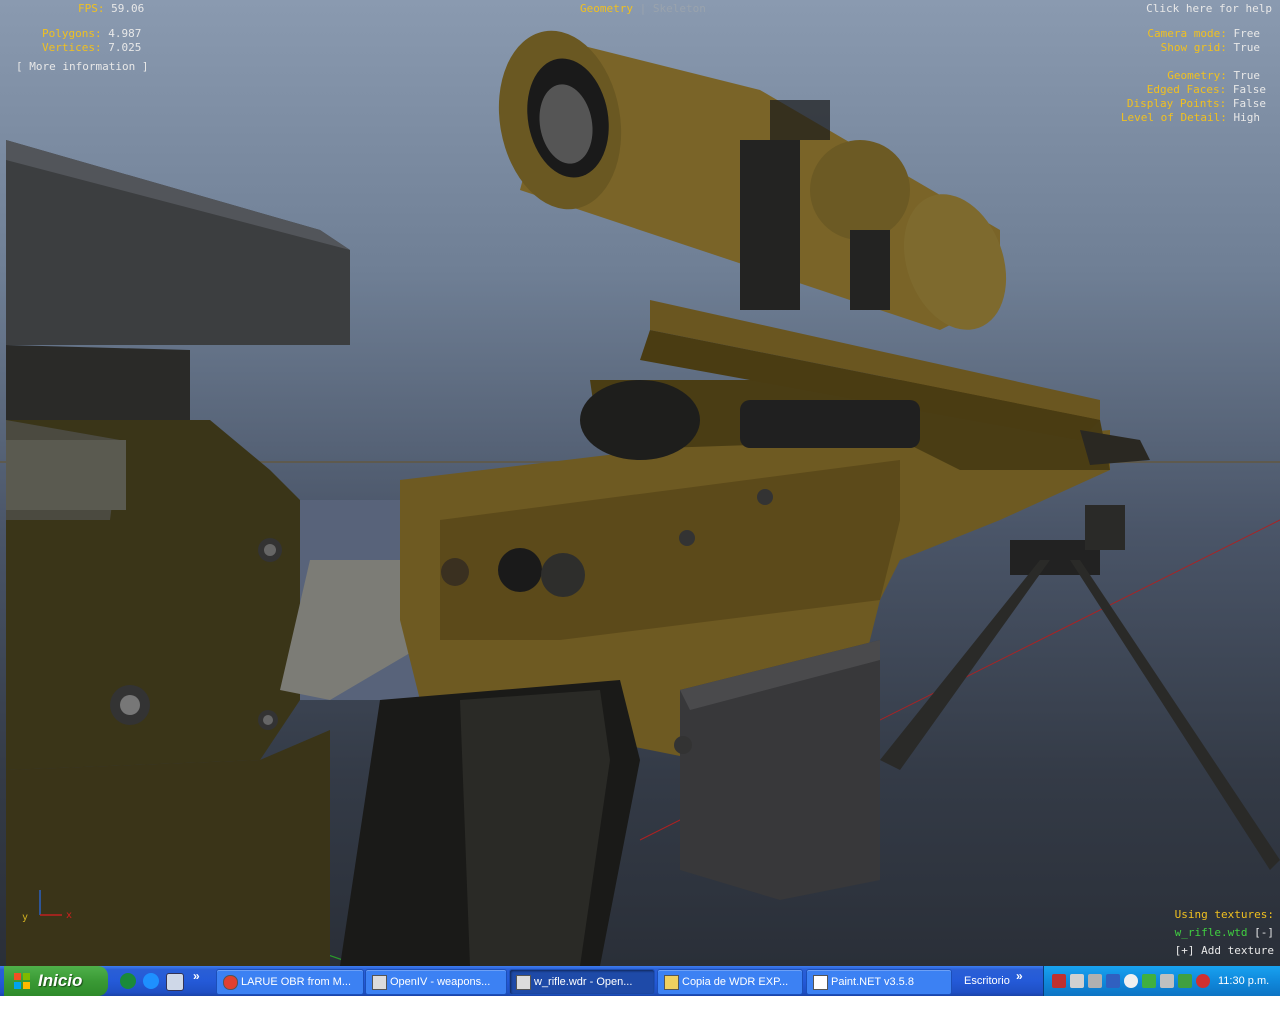 This screenshot has width=1280, height=1024. I want to click on search-icon, so click(1113, 981).